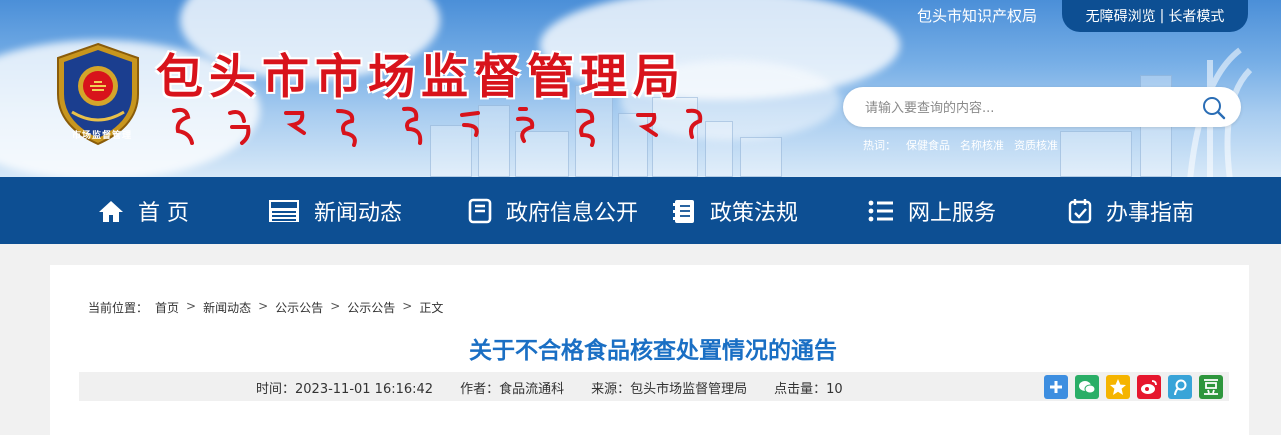 The image size is (1281, 435). I want to click on hot-words: 热词： 保健食品 名称核准 资质核准, so click(960, 145).